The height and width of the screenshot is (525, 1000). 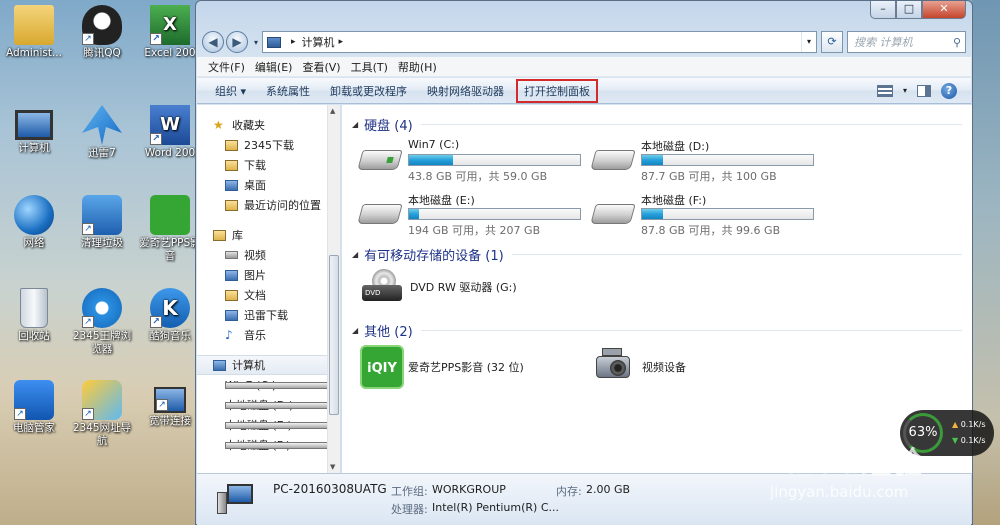 What do you see at coordinates (439, 287) in the screenshot?
I see `dvd-drive-g: DVD DVD RW 驱动器 (G:)` at bounding box center [439, 287].